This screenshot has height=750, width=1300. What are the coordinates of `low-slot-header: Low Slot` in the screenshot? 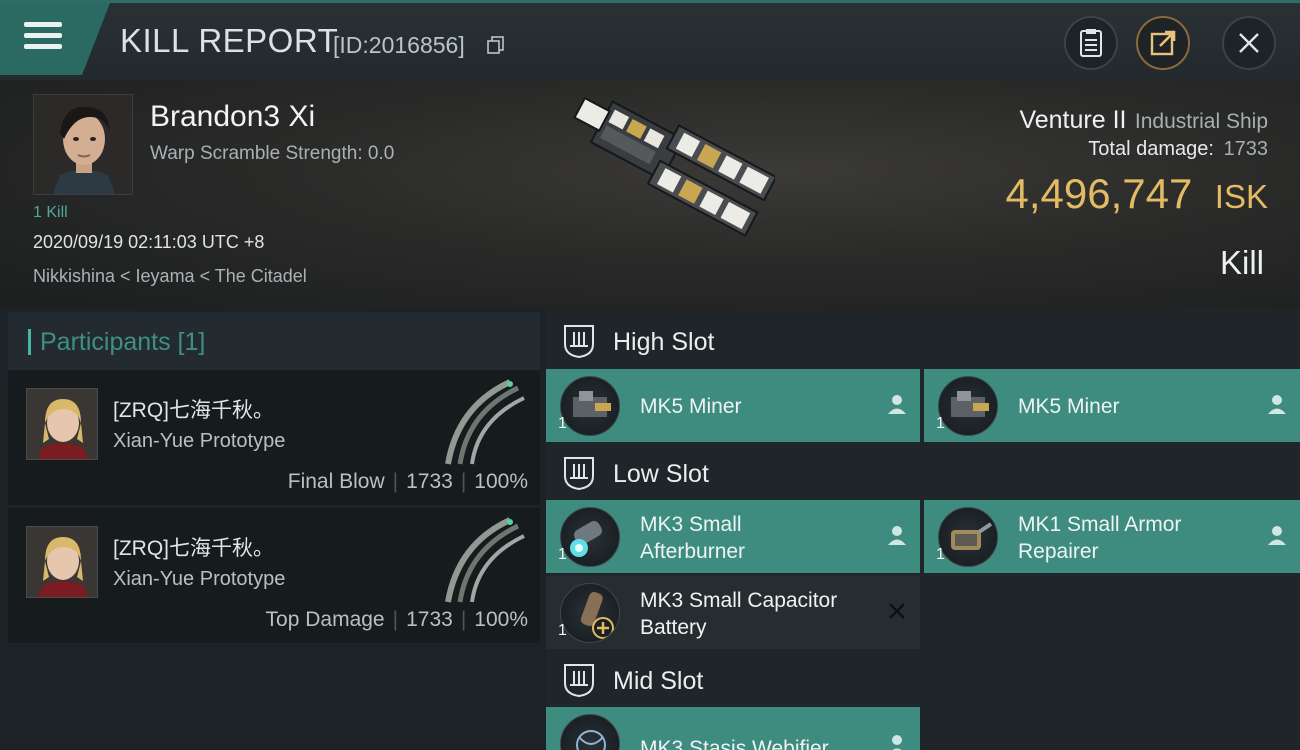 It's located at (923, 473).